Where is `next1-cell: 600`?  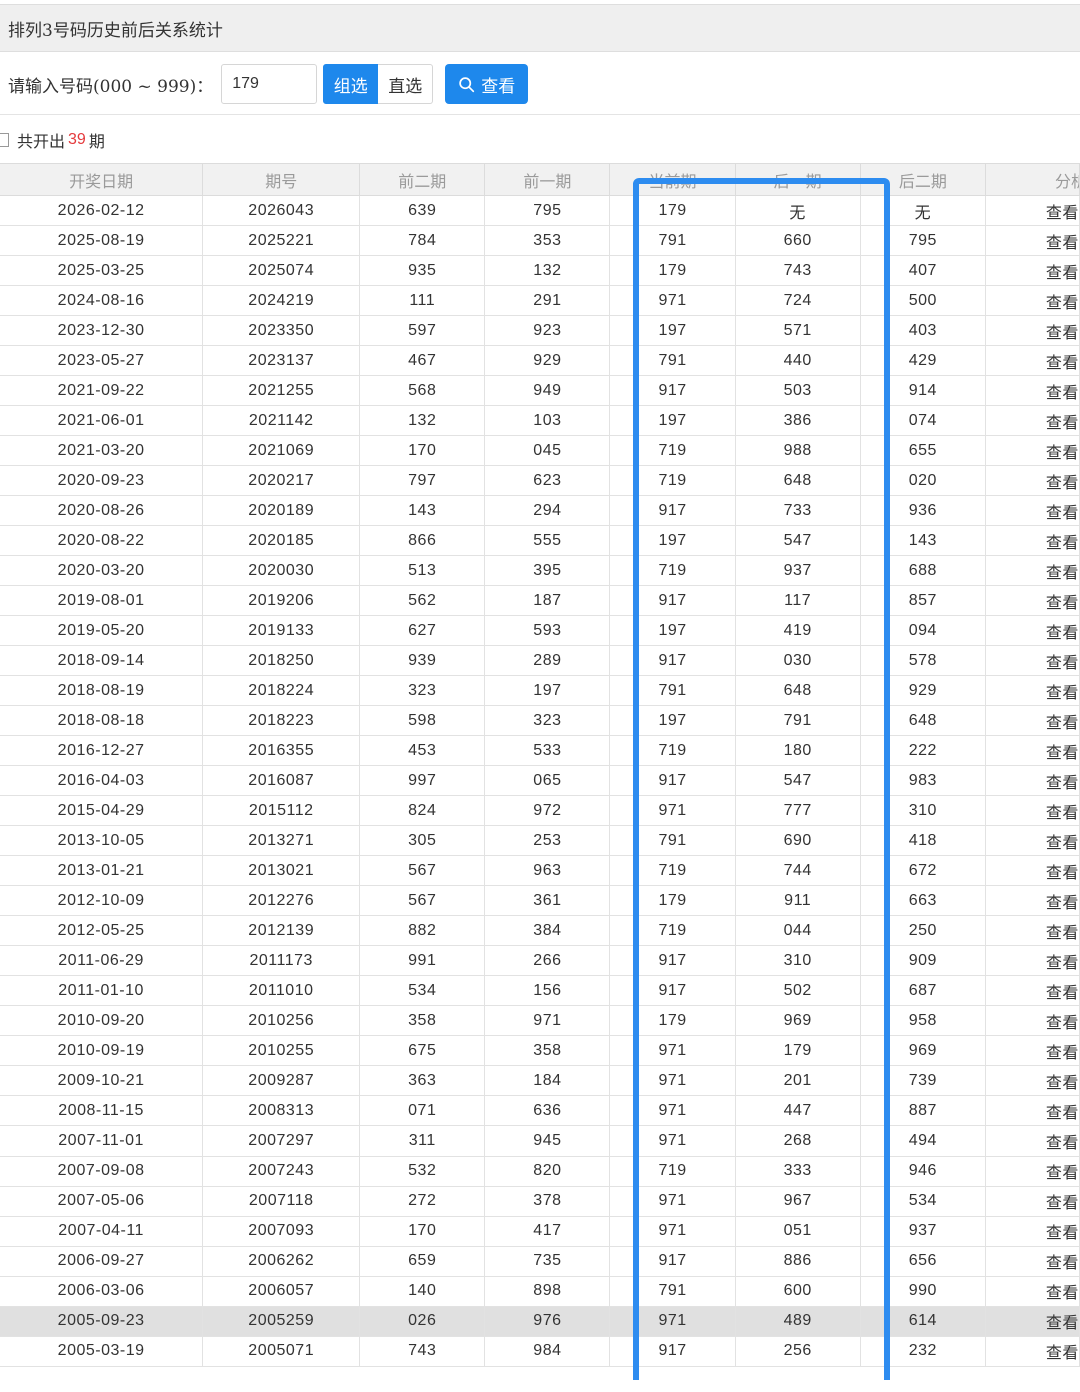
next1-cell: 600 is located at coordinates (798, 1291).